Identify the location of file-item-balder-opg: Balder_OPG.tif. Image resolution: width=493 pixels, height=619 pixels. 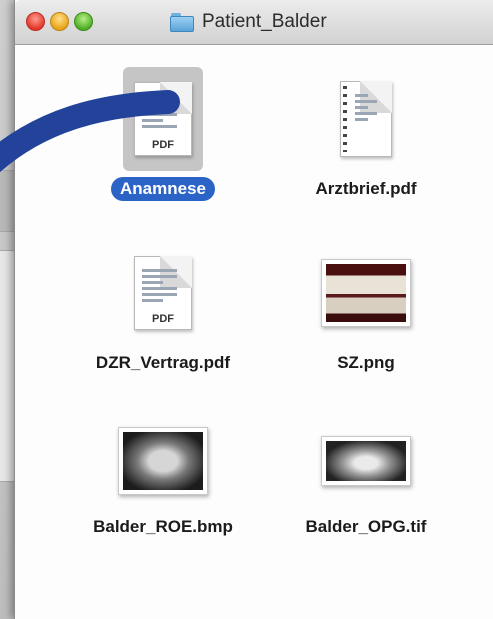
(366, 476).